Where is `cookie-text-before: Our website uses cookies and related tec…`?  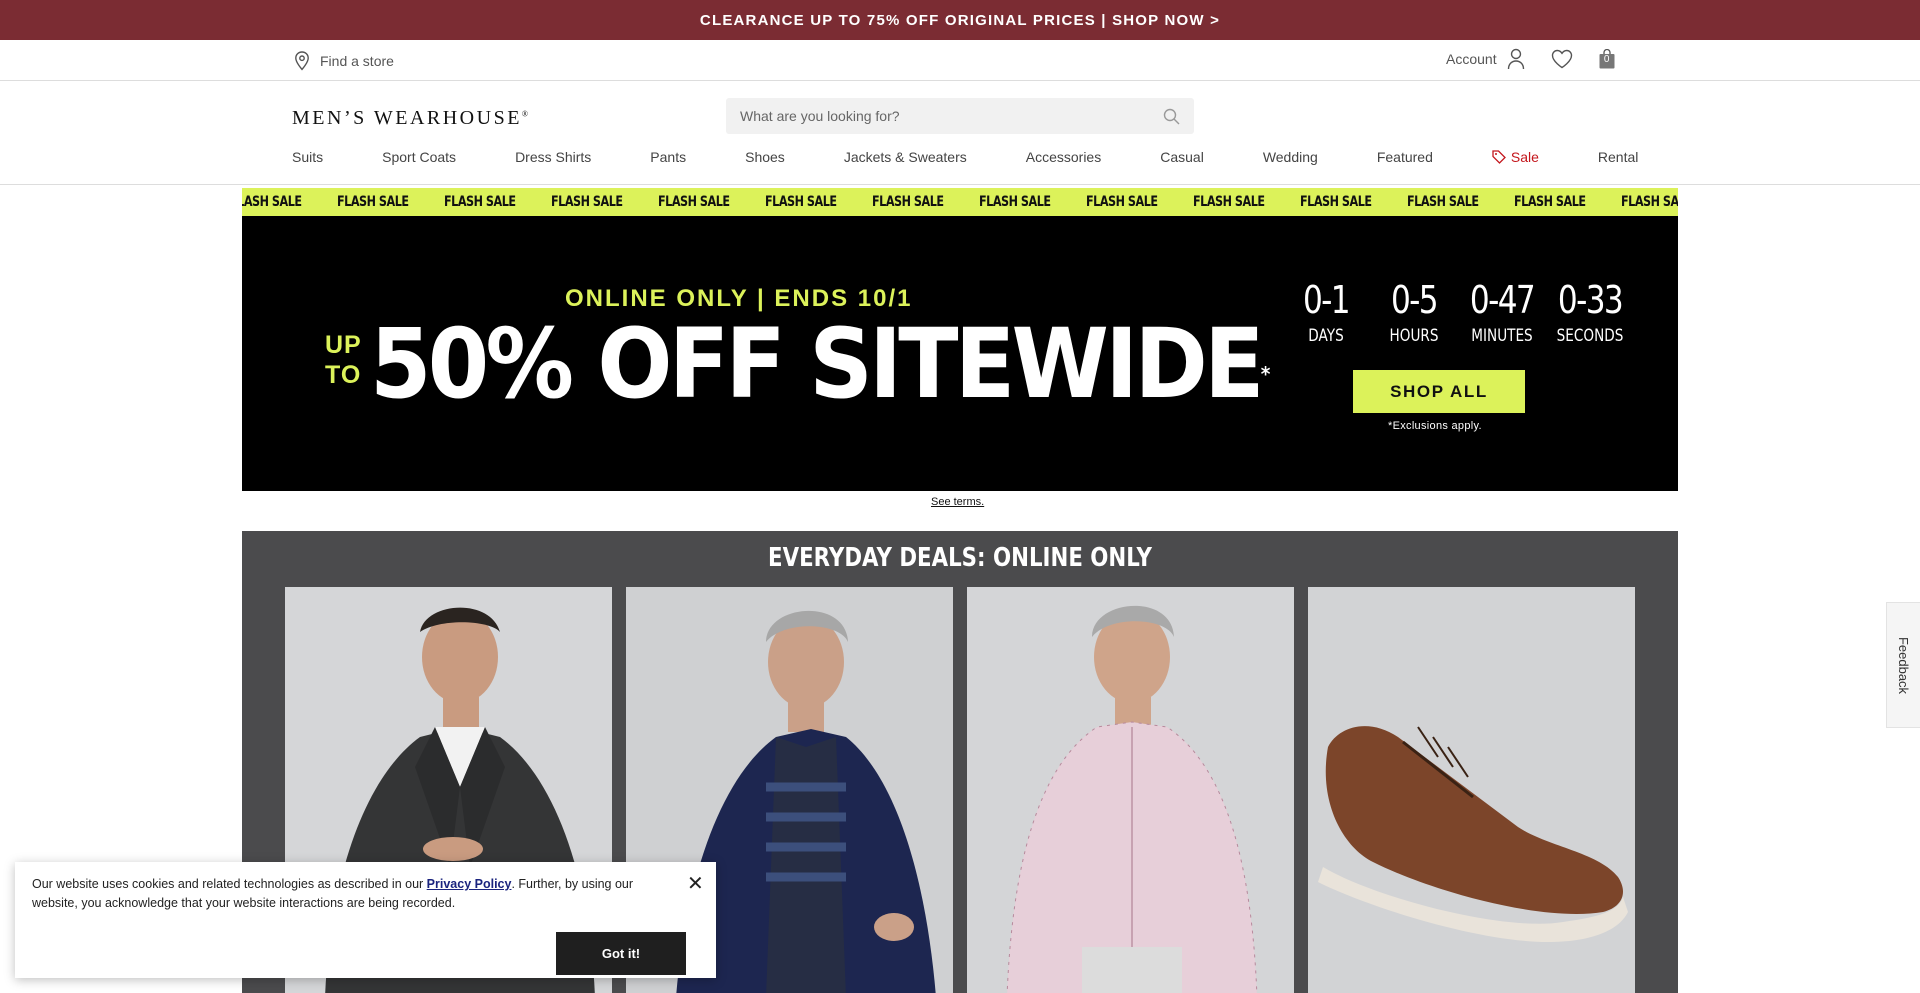
cookie-text-before: Our website uses cookies and related tec… is located at coordinates (229, 884).